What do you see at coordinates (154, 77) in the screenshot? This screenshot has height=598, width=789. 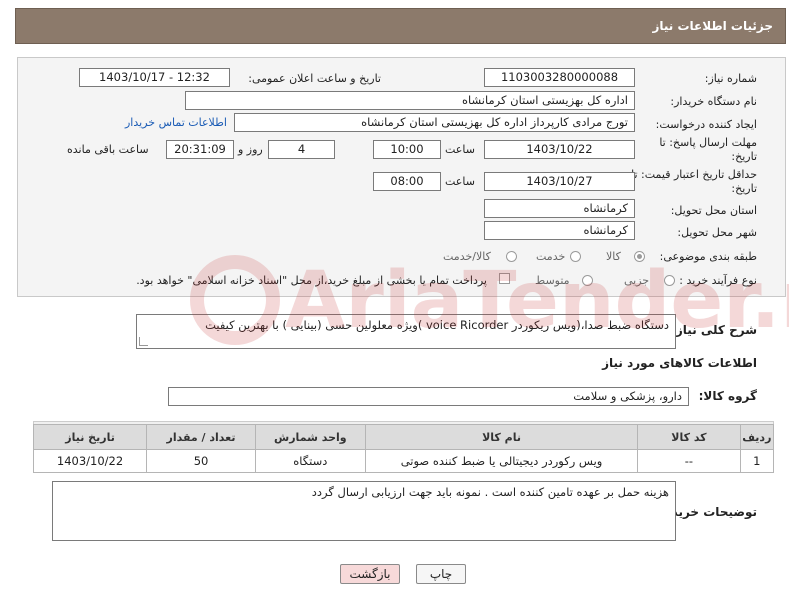 I see `announce-field: 1403/10/17 - 12:32` at bounding box center [154, 77].